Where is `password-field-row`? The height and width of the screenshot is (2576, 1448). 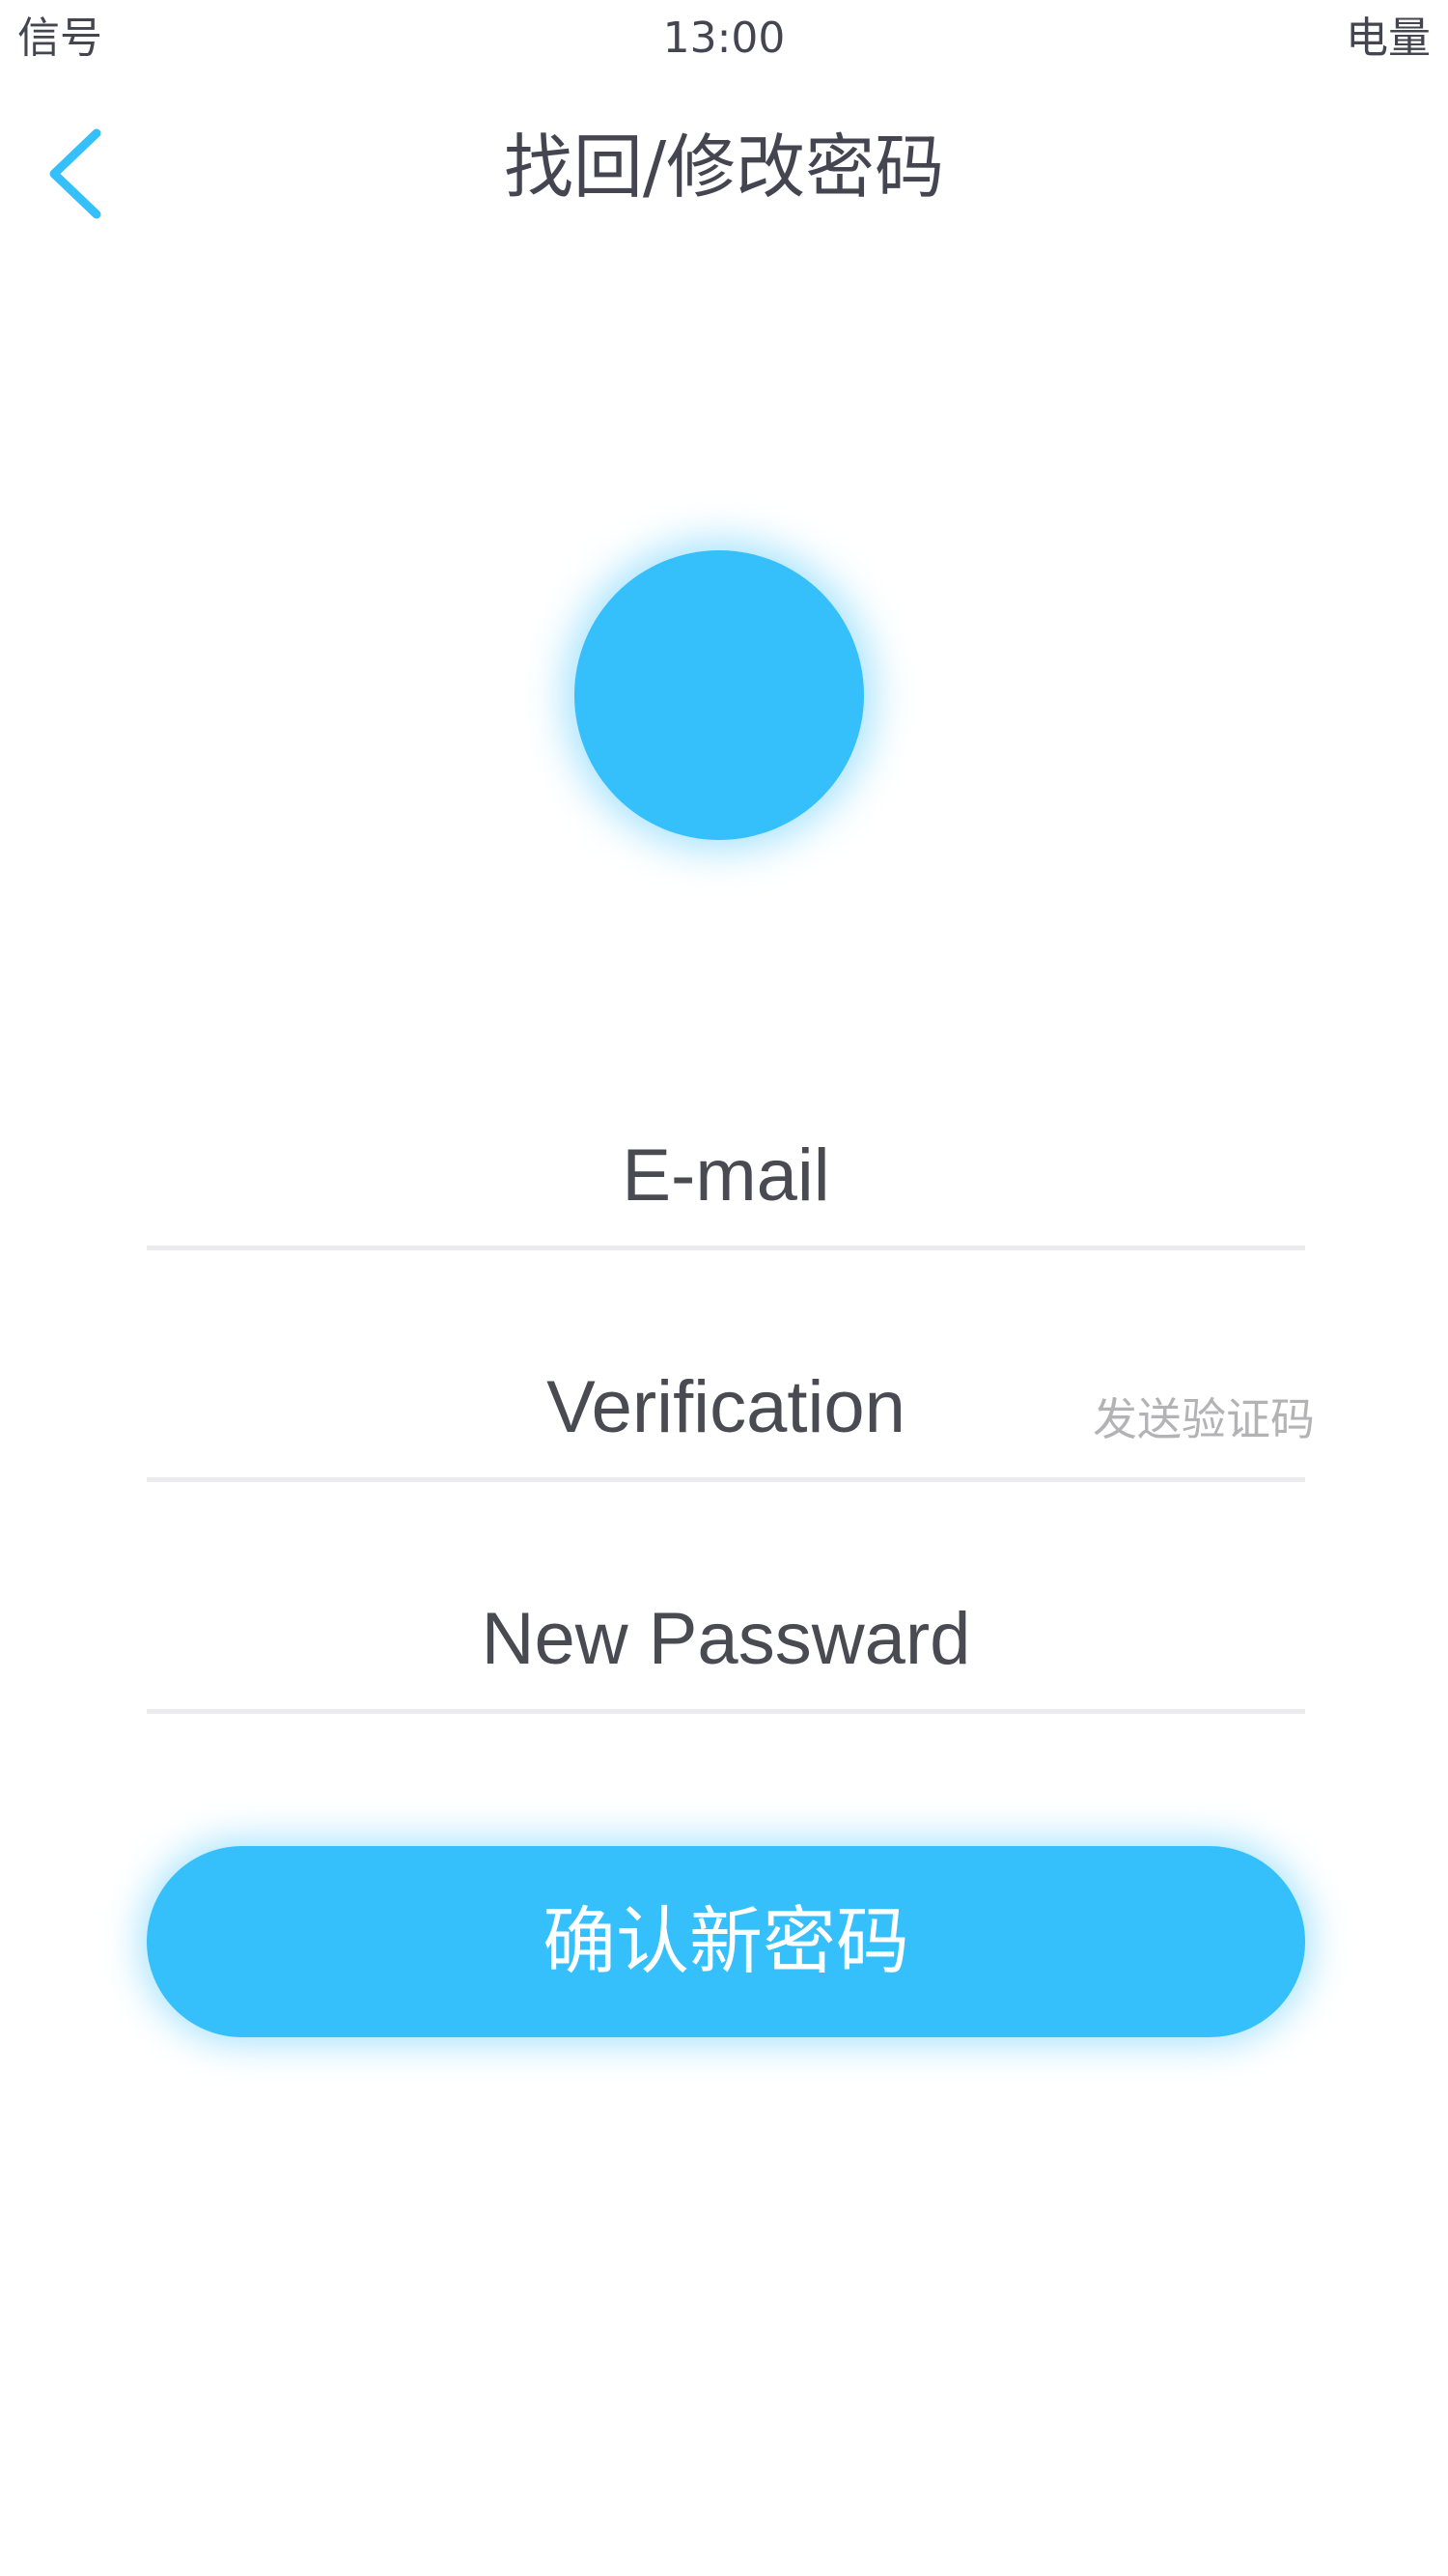
password-field-row is located at coordinates (726, 1644).